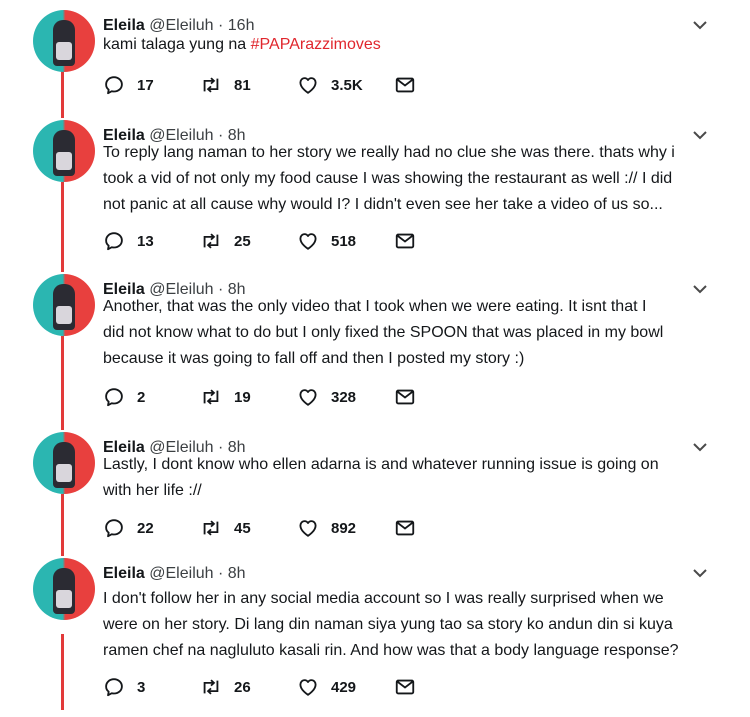 This screenshot has width=750, height=717. Describe the element at coordinates (177, 44) in the screenshot. I see `tweet-text-segment: kami talaga yung na` at that location.